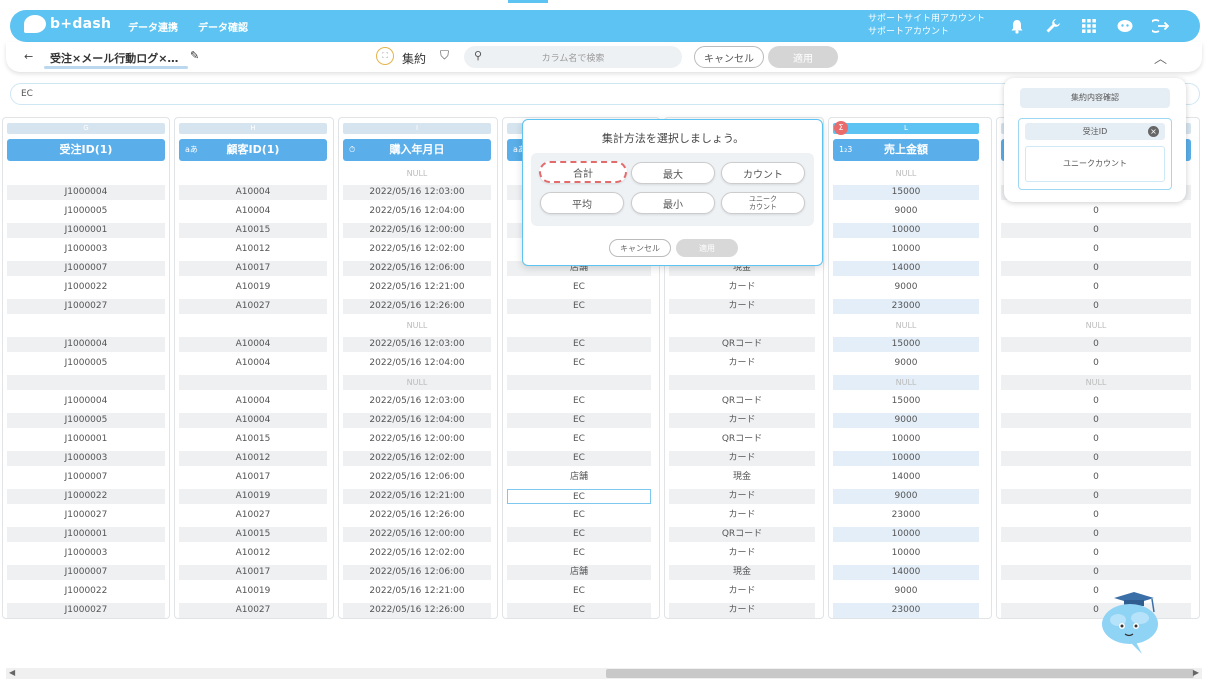 The height and width of the screenshot is (680, 1210). What do you see at coordinates (153, 26) in the screenshot?
I see `nav-data-integration: データ連携` at bounding box center [153, 26].